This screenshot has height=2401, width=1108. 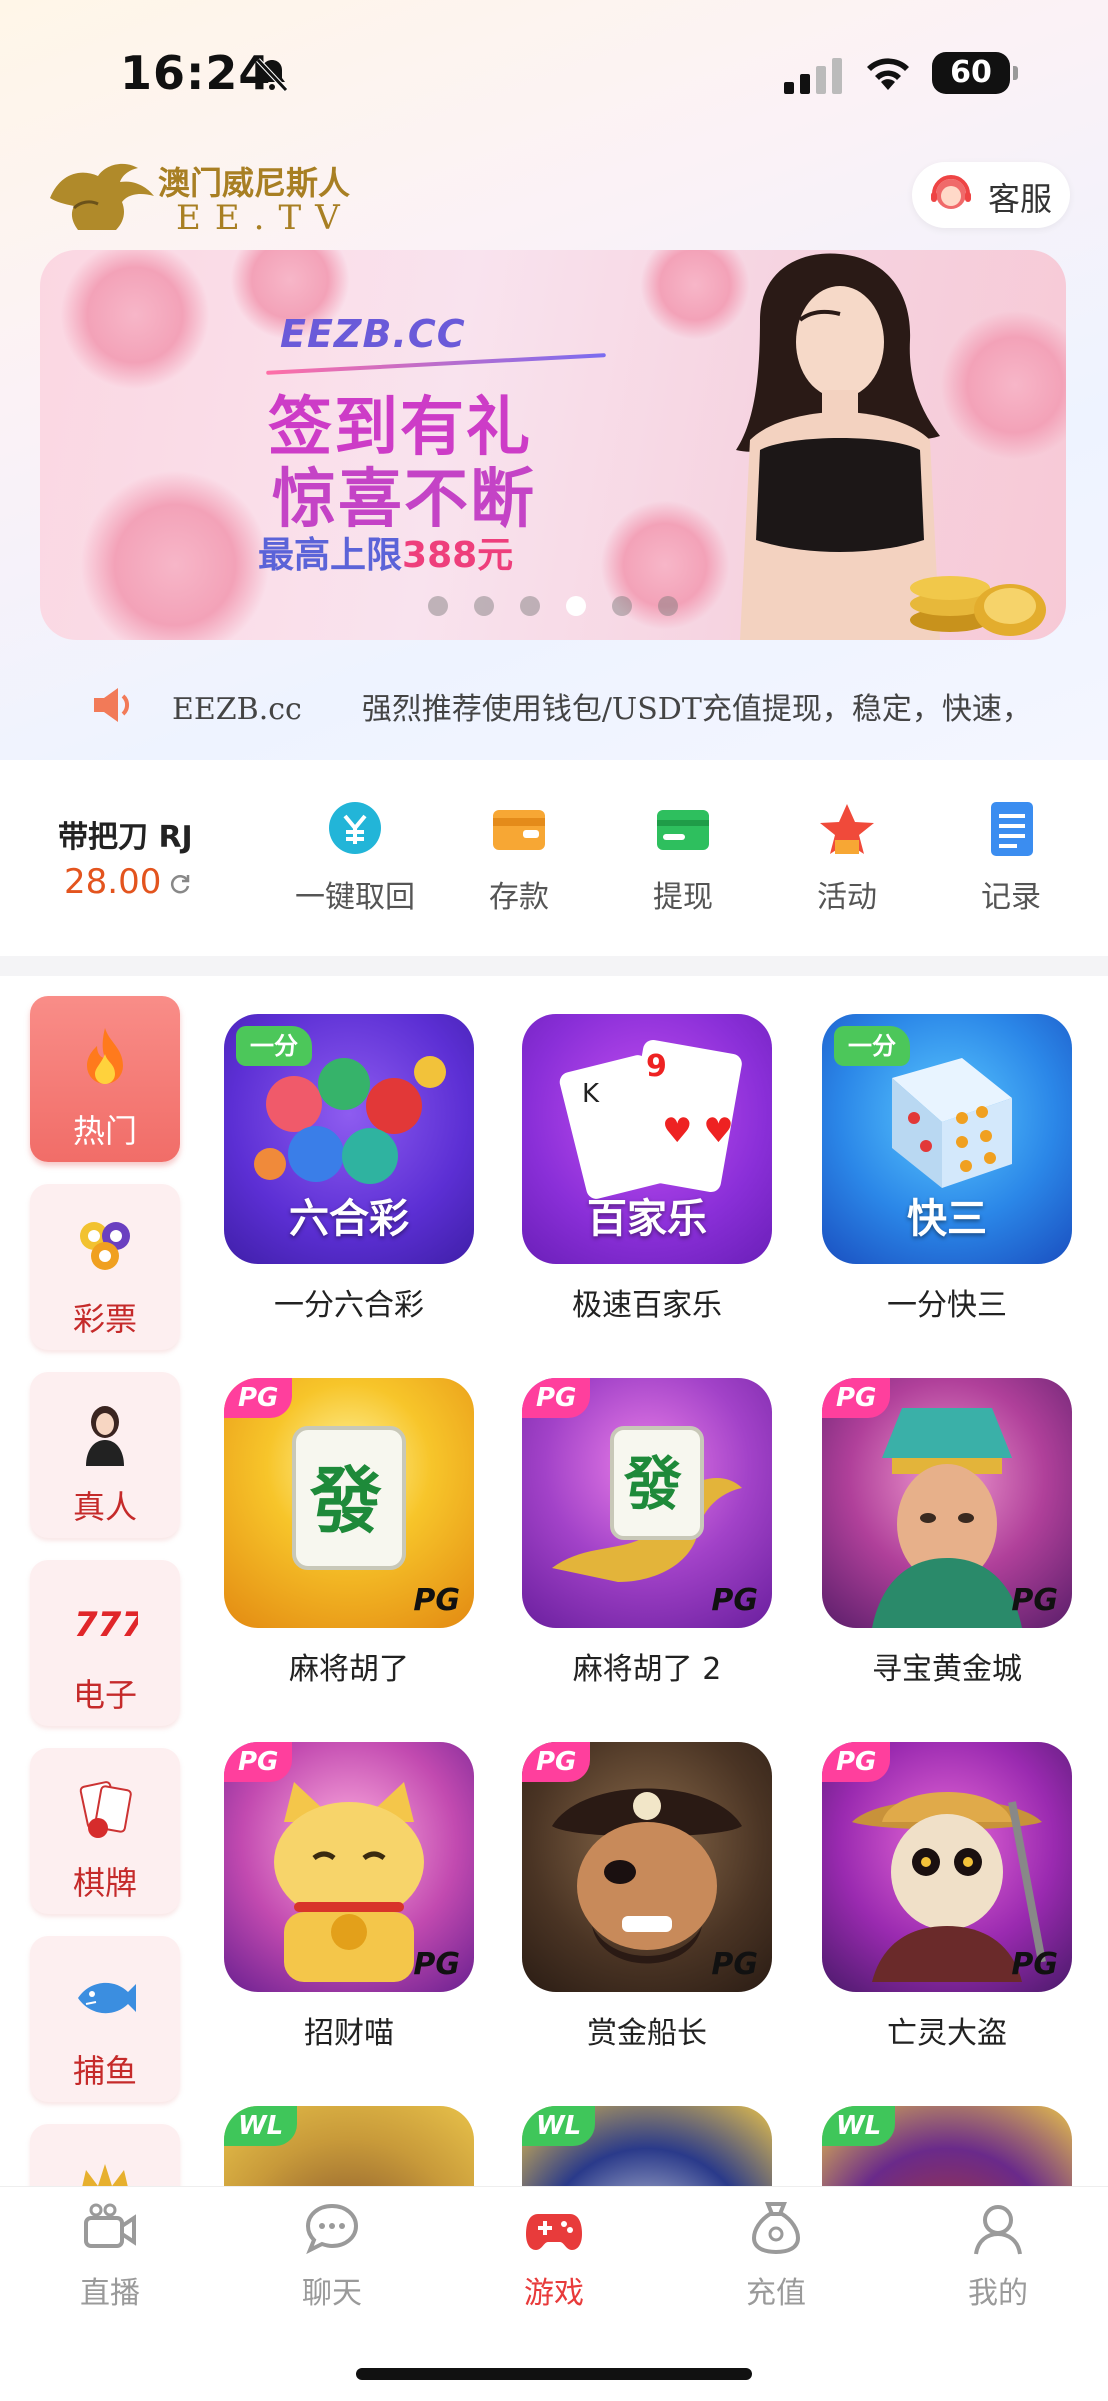 What do you see at coordinates (847, 897) in the screenshot?
I see `action-label: 活动` at bounding box center [847, 897].